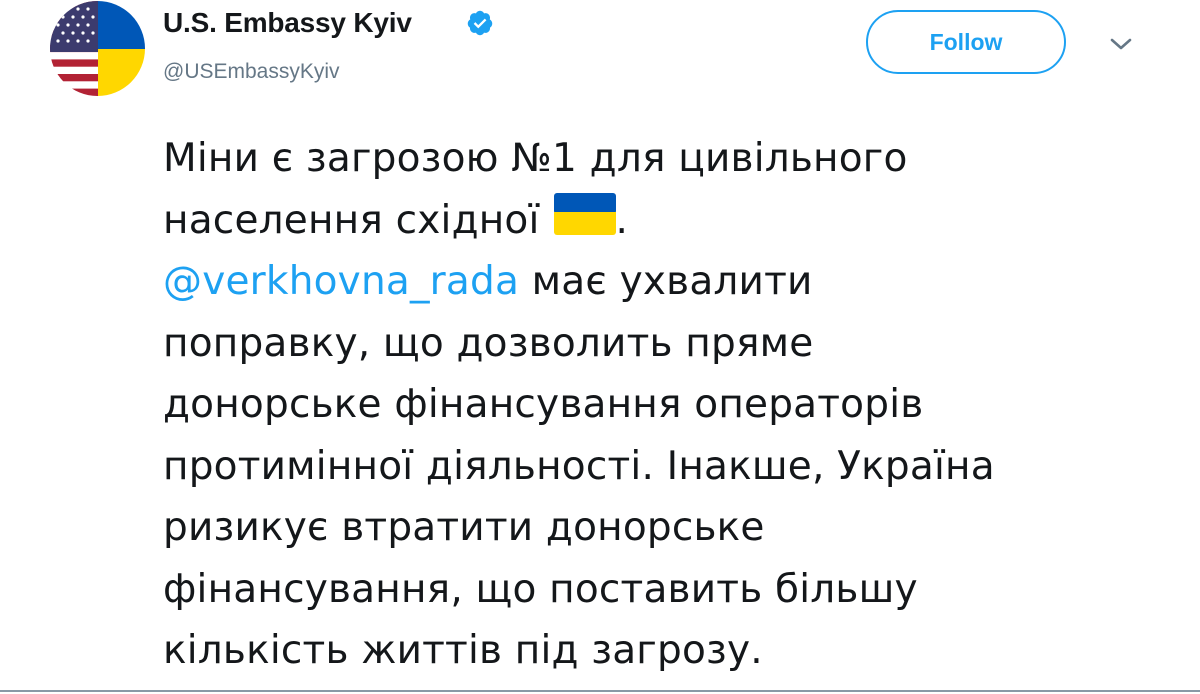 This screenshot has height=694, width=1200. I want to click on tweet-text-line: @verkhovna_rada має ухвалити, so click(668, 282).